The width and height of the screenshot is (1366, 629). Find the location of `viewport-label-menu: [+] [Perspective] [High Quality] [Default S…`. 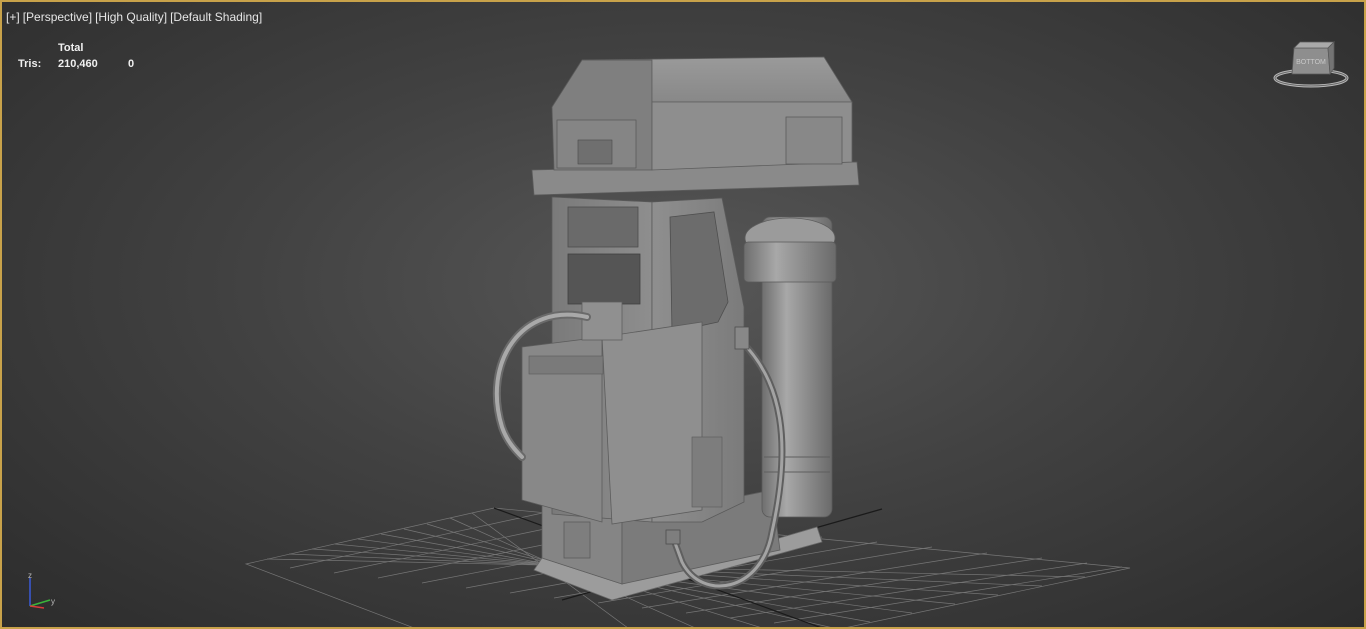

viewport-label-menu: [+] [Perspective] [High Quality] [Default S… is located at coordinates (135, 17).